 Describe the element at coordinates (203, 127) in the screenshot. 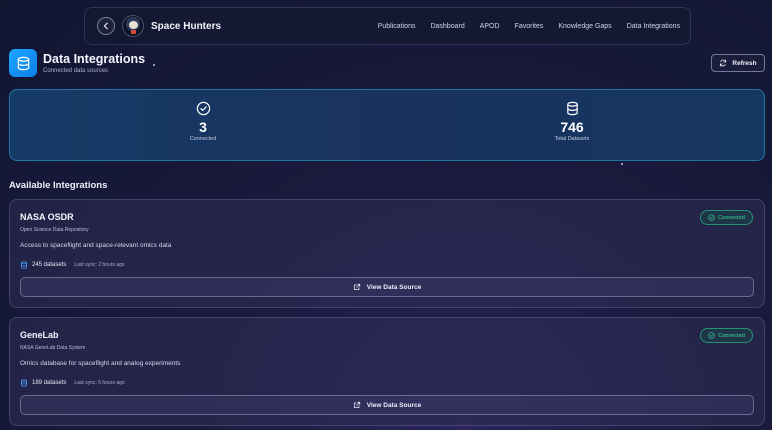

I see `stat-connected-value: 3` at that location.